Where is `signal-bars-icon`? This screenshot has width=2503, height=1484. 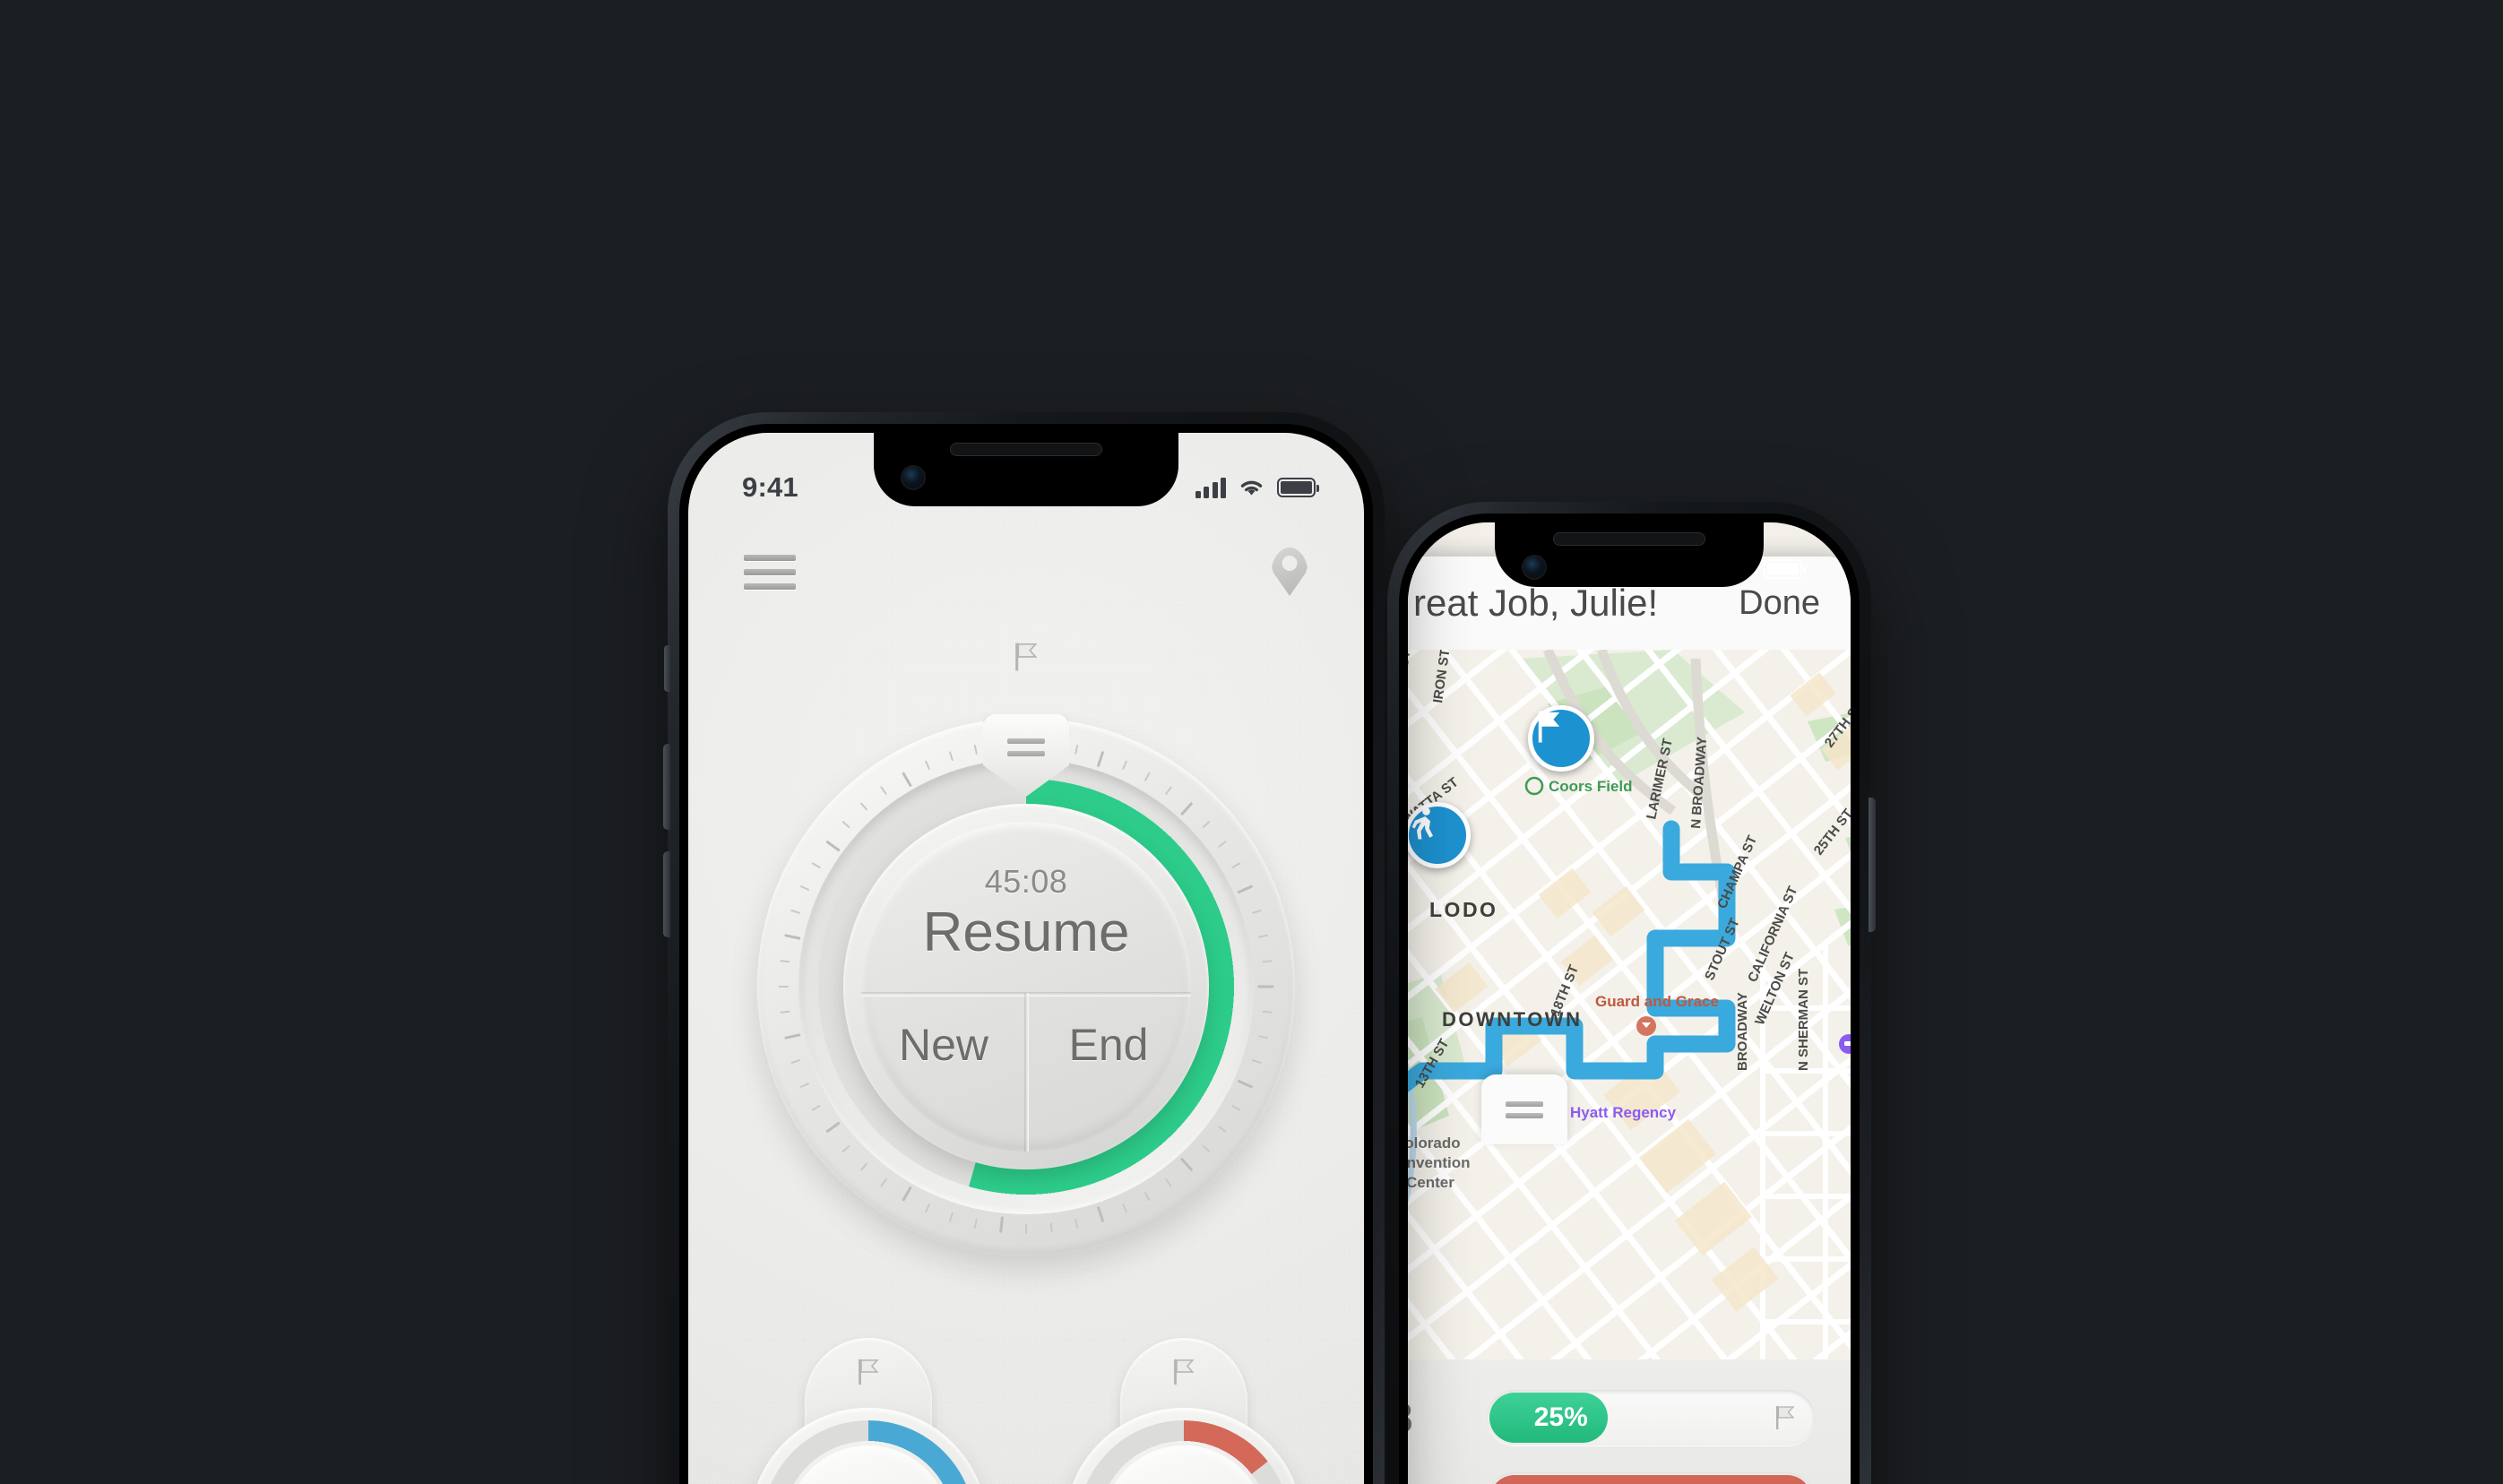
signal-bars-icon is located at coordinates (1210, 487).